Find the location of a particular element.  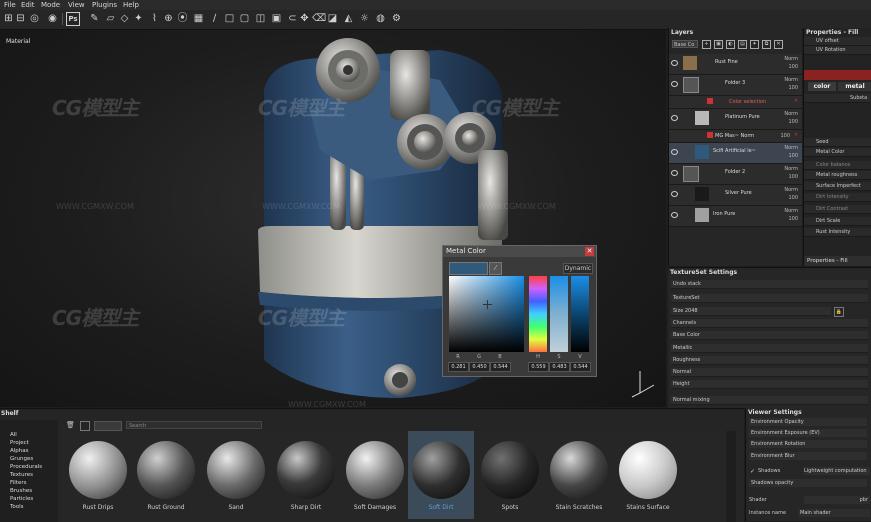

shelf-filter-tag is located at coordinates (108, 426).